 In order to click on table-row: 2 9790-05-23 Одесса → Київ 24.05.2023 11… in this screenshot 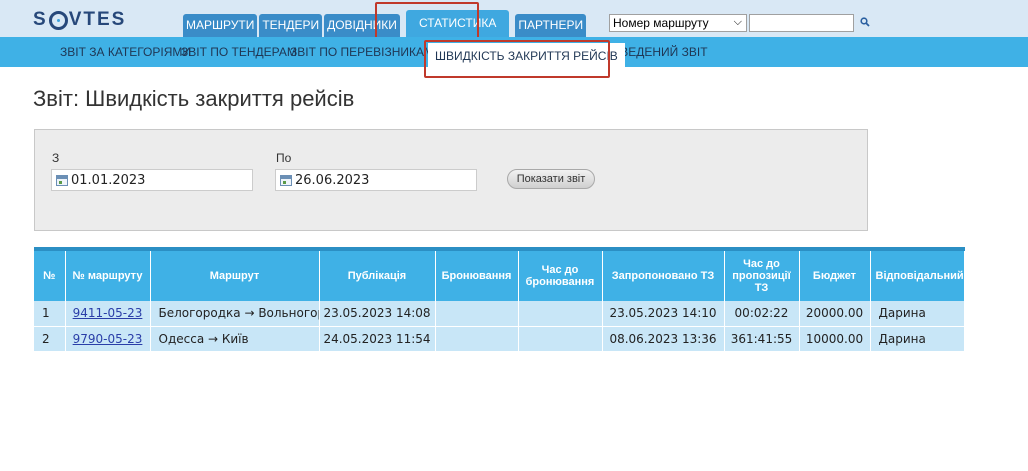, I will do `click(499, 339)`.